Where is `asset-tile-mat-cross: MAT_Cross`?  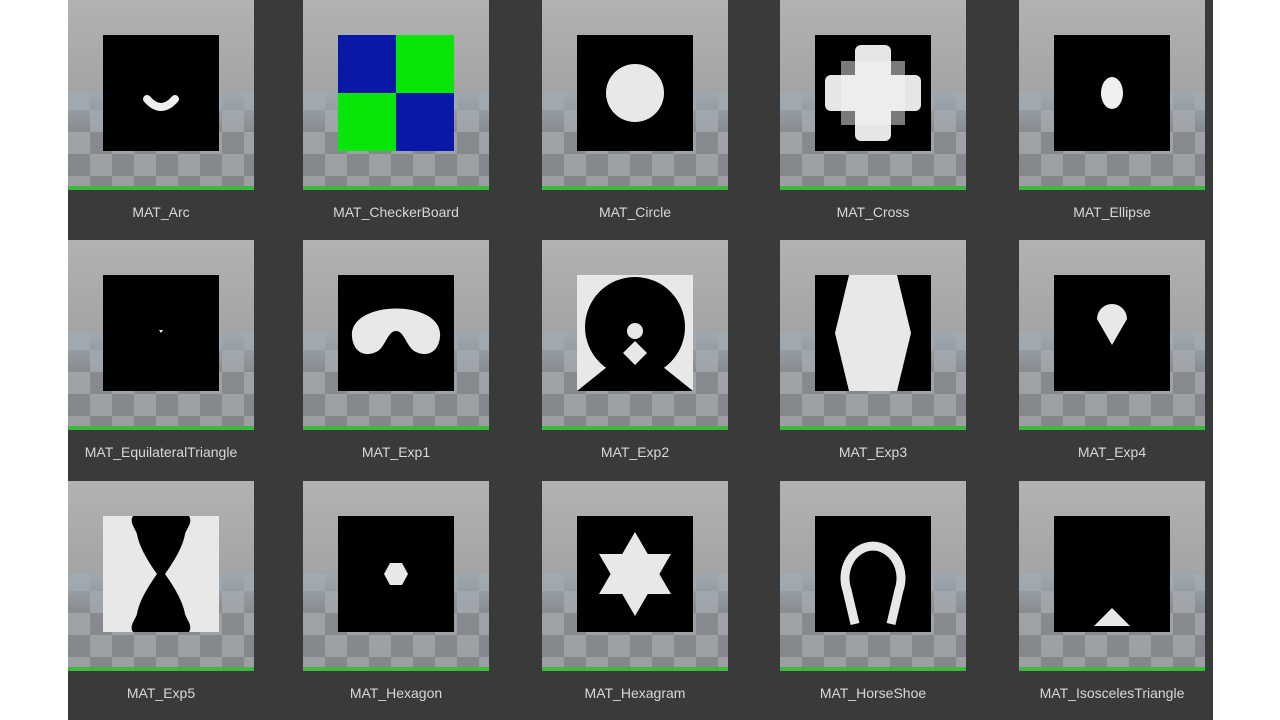
asset-tile-mat-cross: MAT_Cross is located at coordinates (873, 118).